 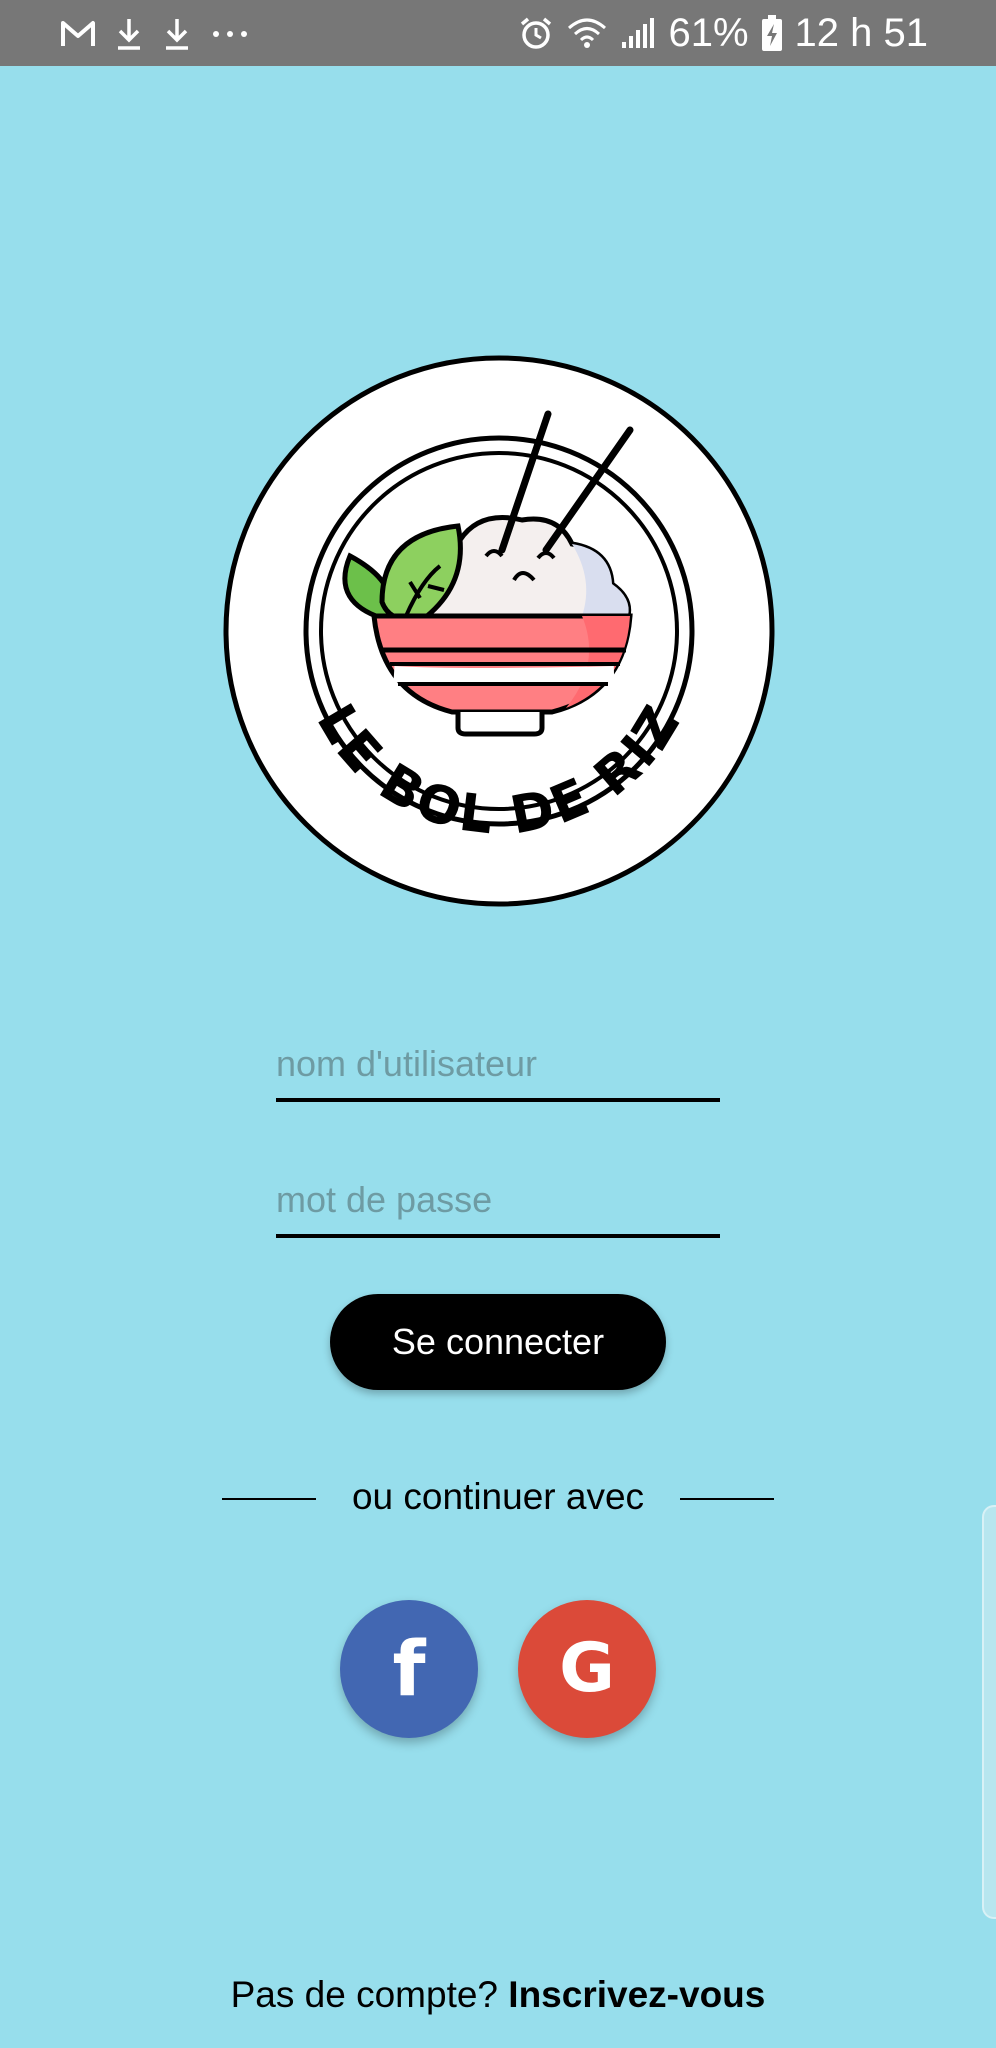 I want to click on google-icon: G, so click(x=587, y=1668).